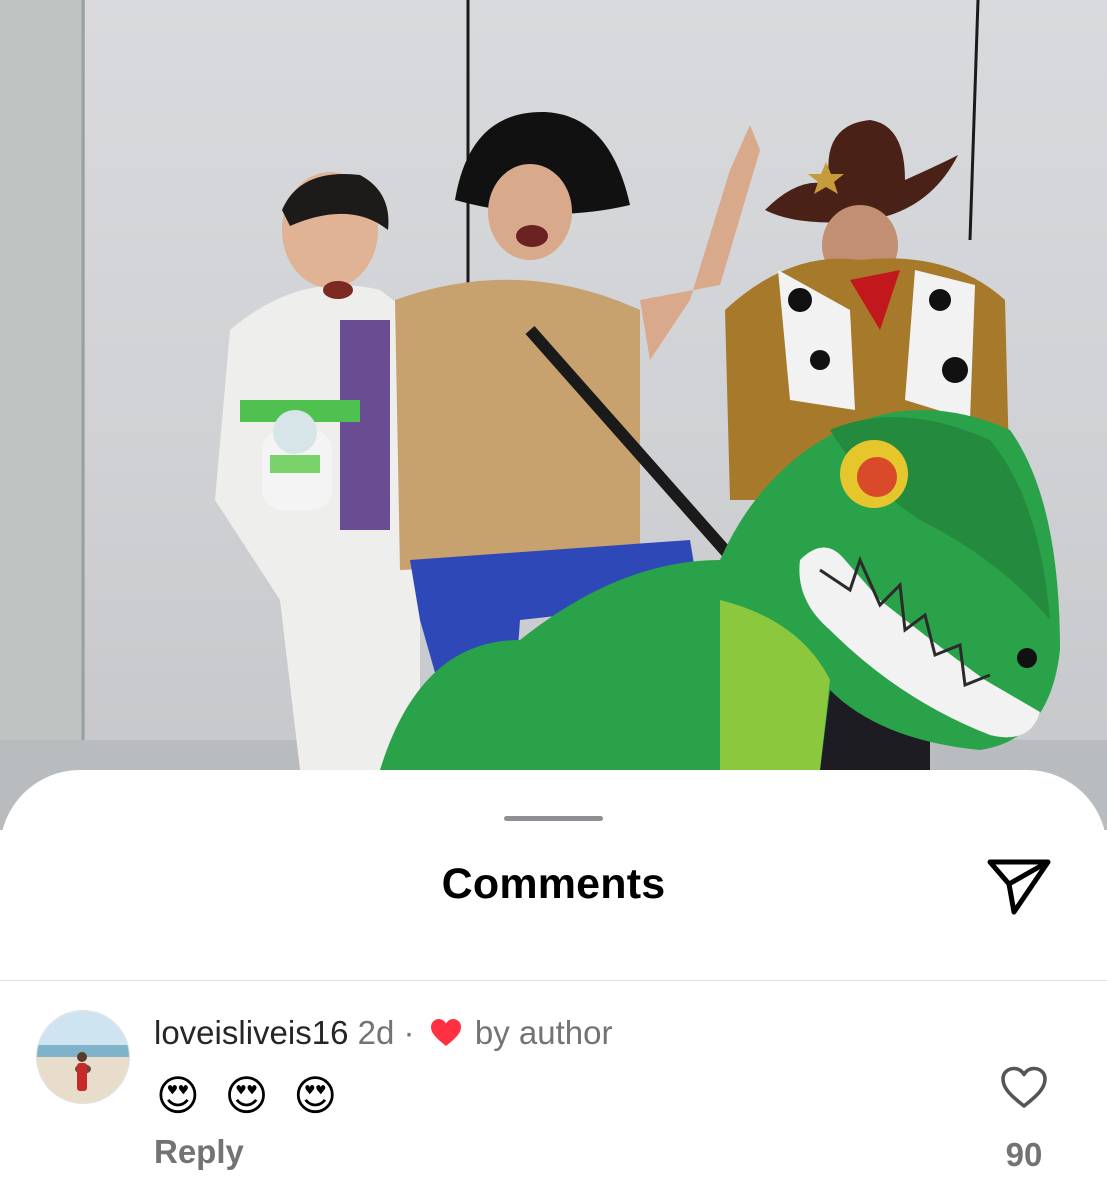 The width and height of the screenshot is (1107, 1199). I want to click on comment-text: 😍 😍 😍, so click(253, 1093).